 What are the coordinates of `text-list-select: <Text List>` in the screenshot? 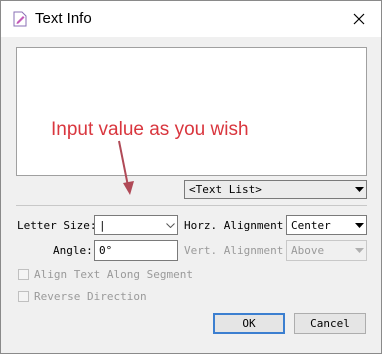 It's located at (275, 189).